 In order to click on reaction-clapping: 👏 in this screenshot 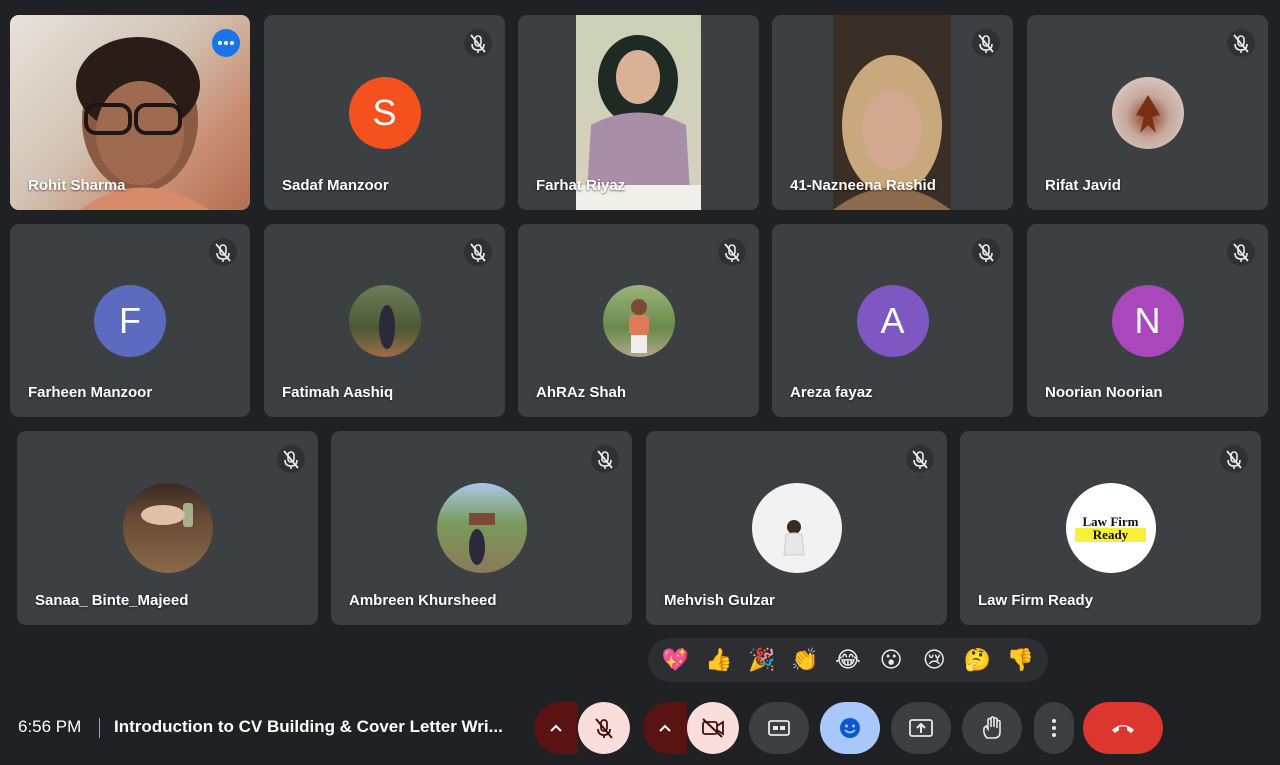, I will do `click(805, 660)`.